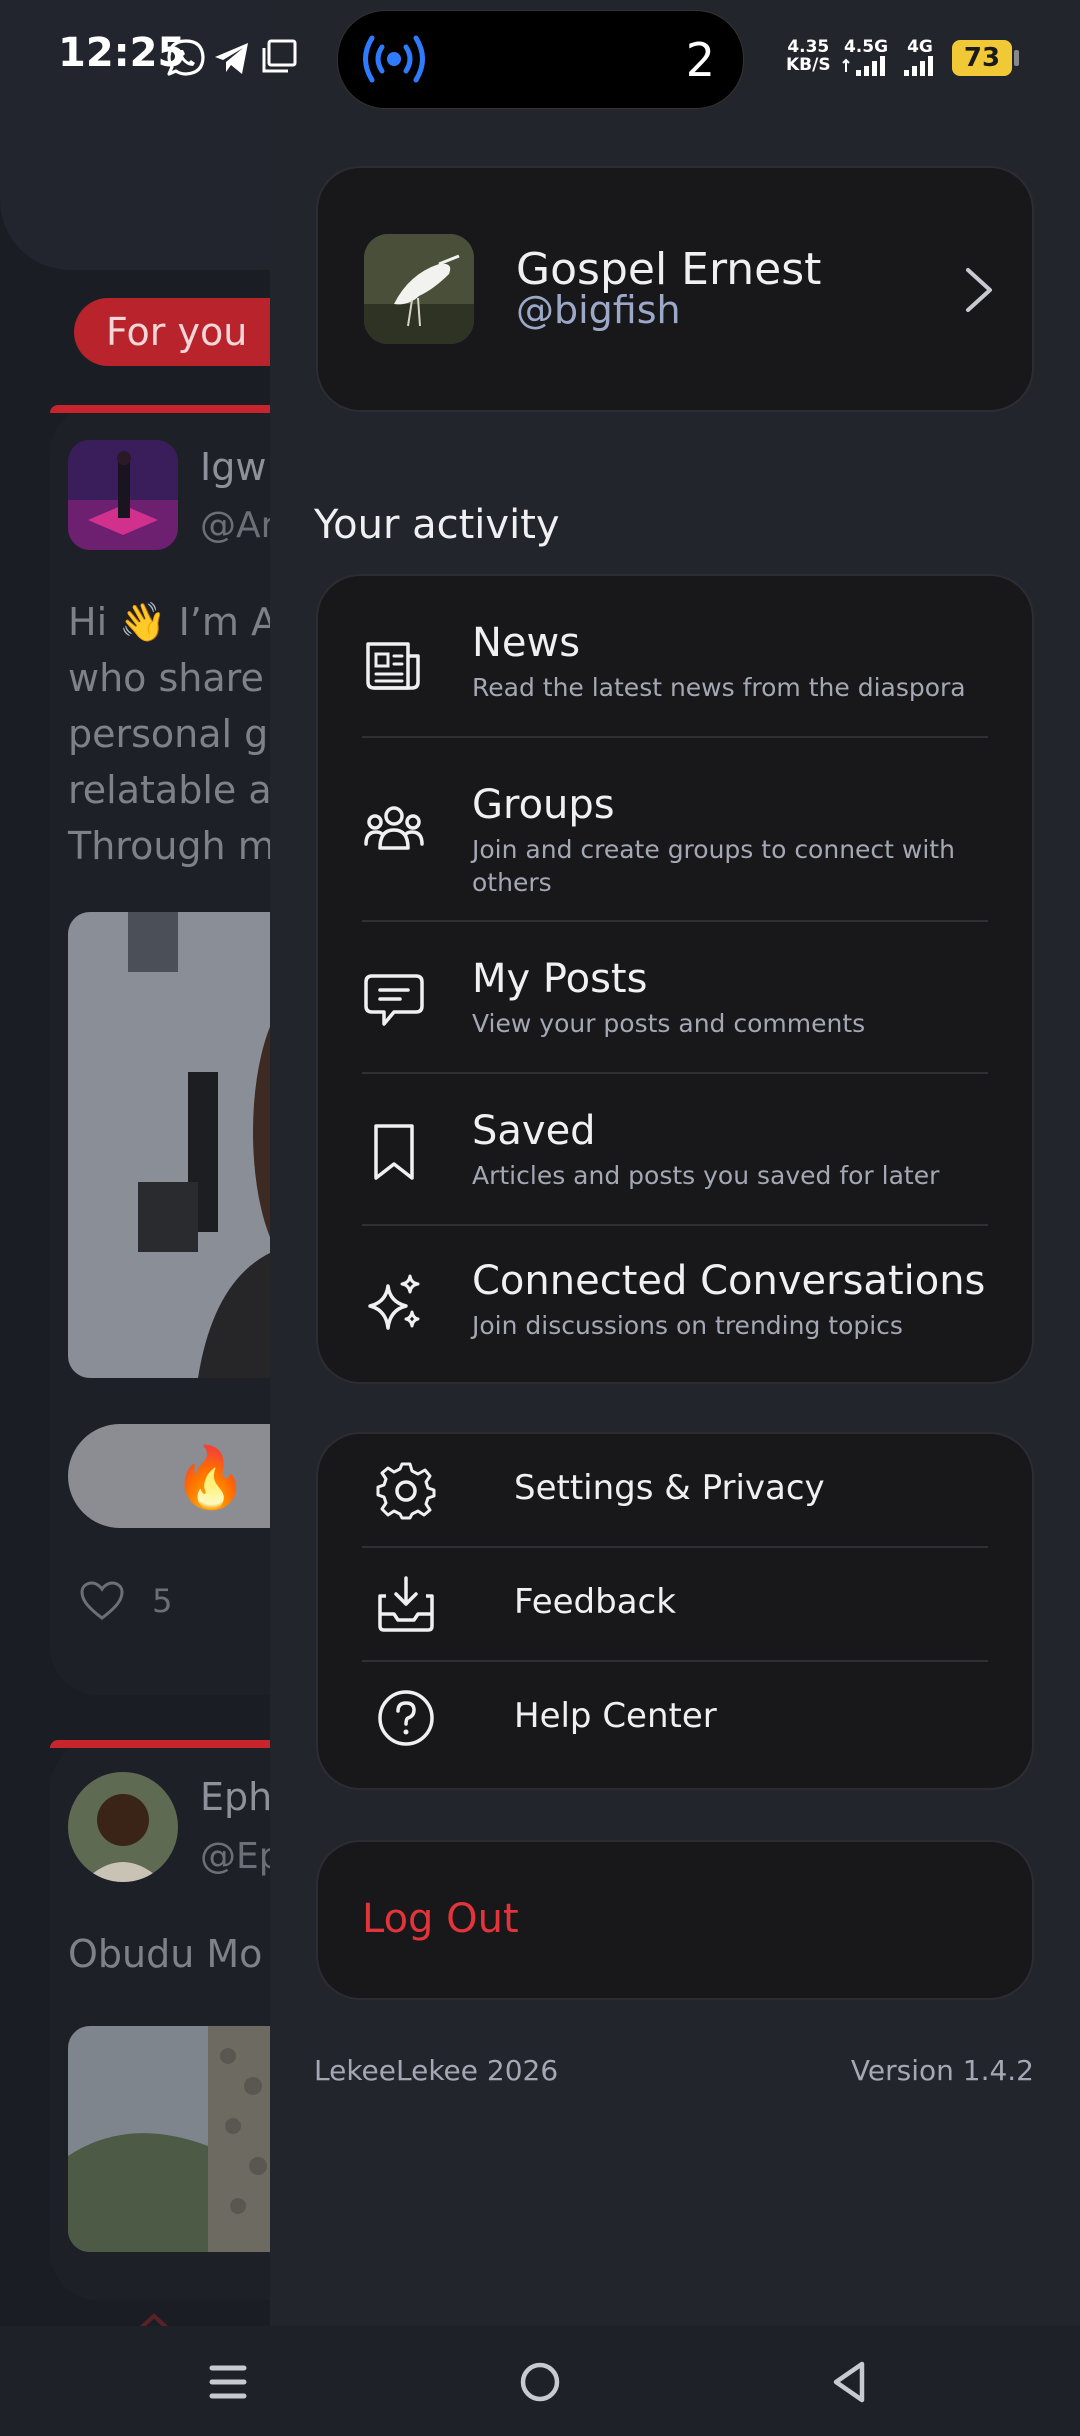  I want to click on post-author-name: Igw, so click(233, 467).